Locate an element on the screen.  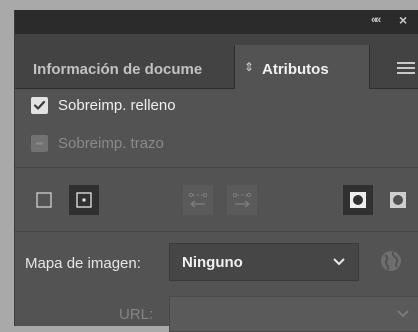
image-map-value: Ninguno is located at coordinates (212, 262).